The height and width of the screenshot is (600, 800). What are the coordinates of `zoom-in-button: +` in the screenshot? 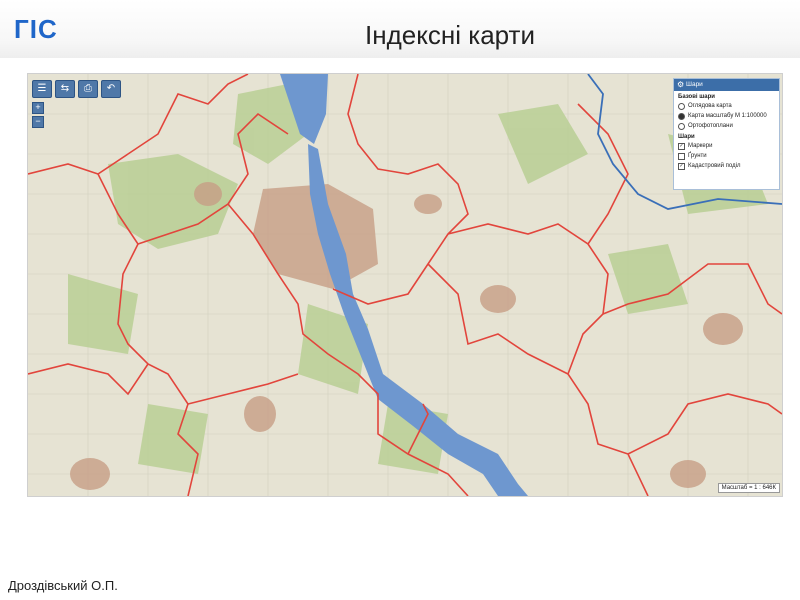 It's located at (38, 108).